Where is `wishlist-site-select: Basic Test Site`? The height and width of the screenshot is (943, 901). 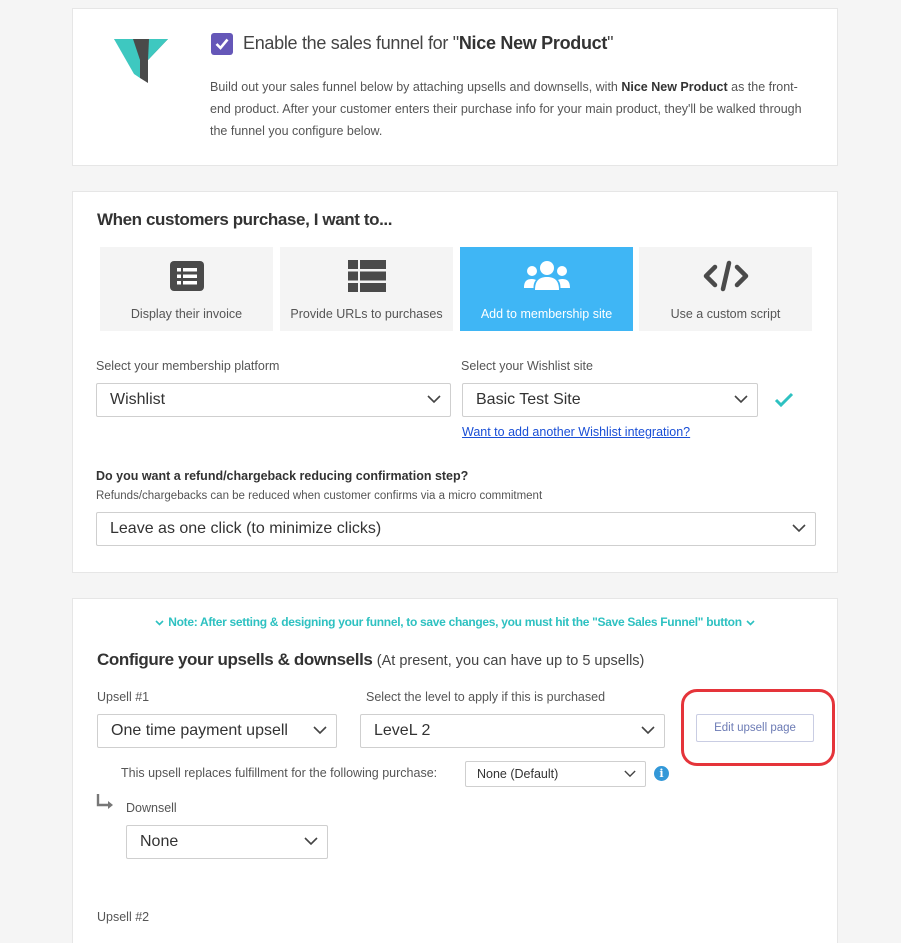
wishlist-site-select: Basic Test Site is located at coordinates (610, 400).